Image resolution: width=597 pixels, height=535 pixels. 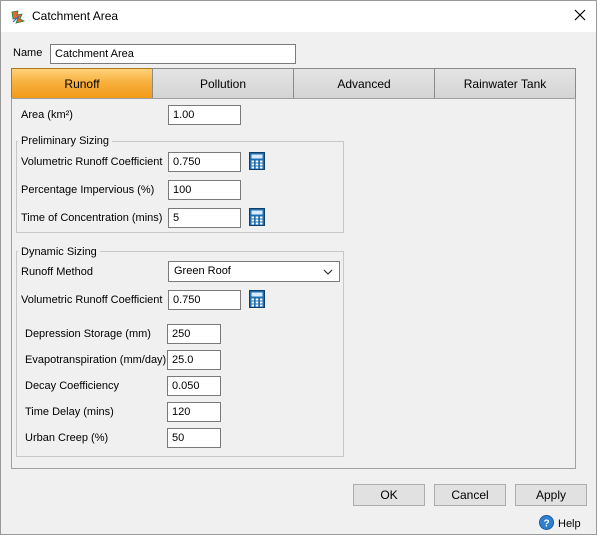 What do you see at coordinates (92, 300) in the screenshot?
I see `dynamic-runoff-coeff-label: Volumetric Runoff Coefficient` at bounding box center [92, 300].